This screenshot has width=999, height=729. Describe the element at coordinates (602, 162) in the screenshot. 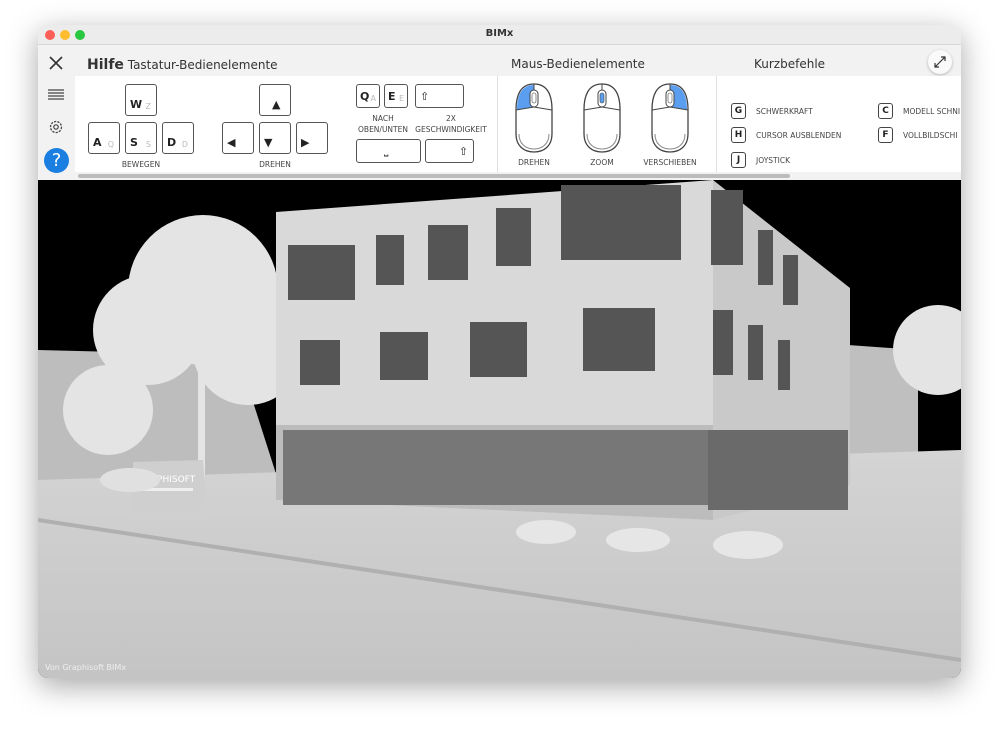

I see `mouse-label: ZOOM` at that location.